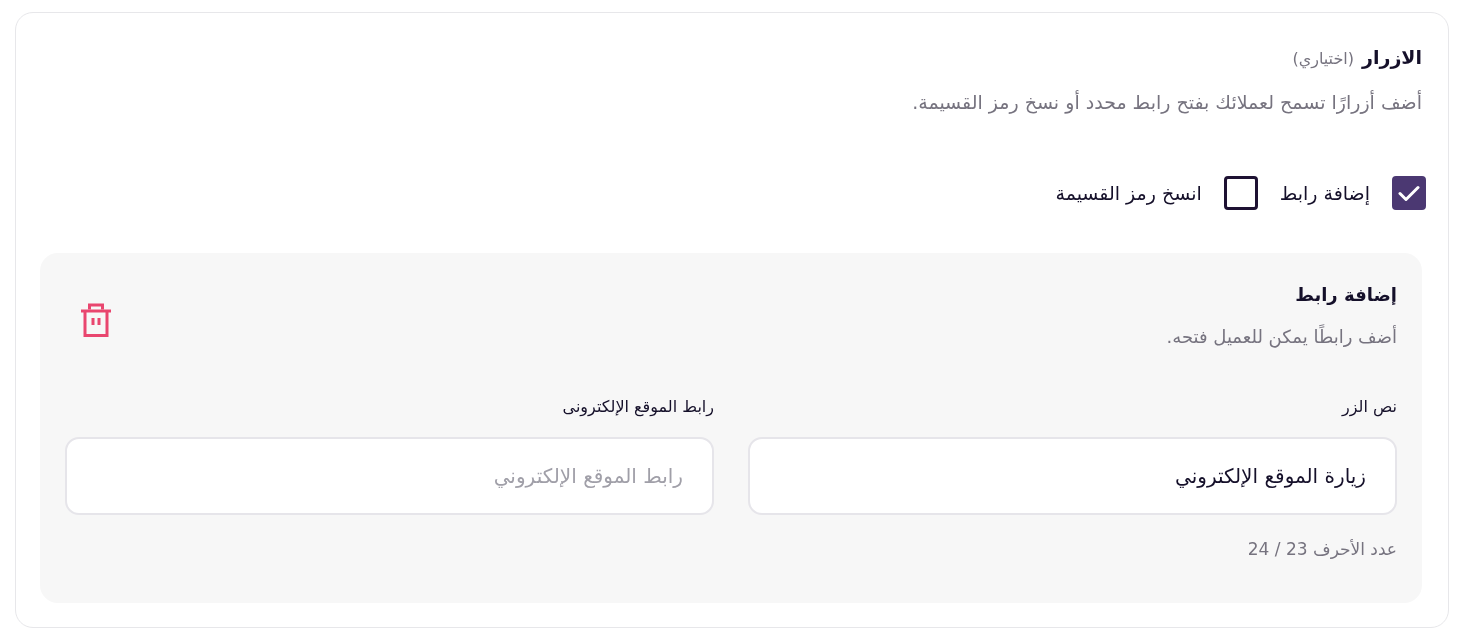  What do you see at coordinates (1322, 549) in the screenshot?
I see `character-counter: عدد الأحرف 23 / 24` at bounding box center [1322, 549].